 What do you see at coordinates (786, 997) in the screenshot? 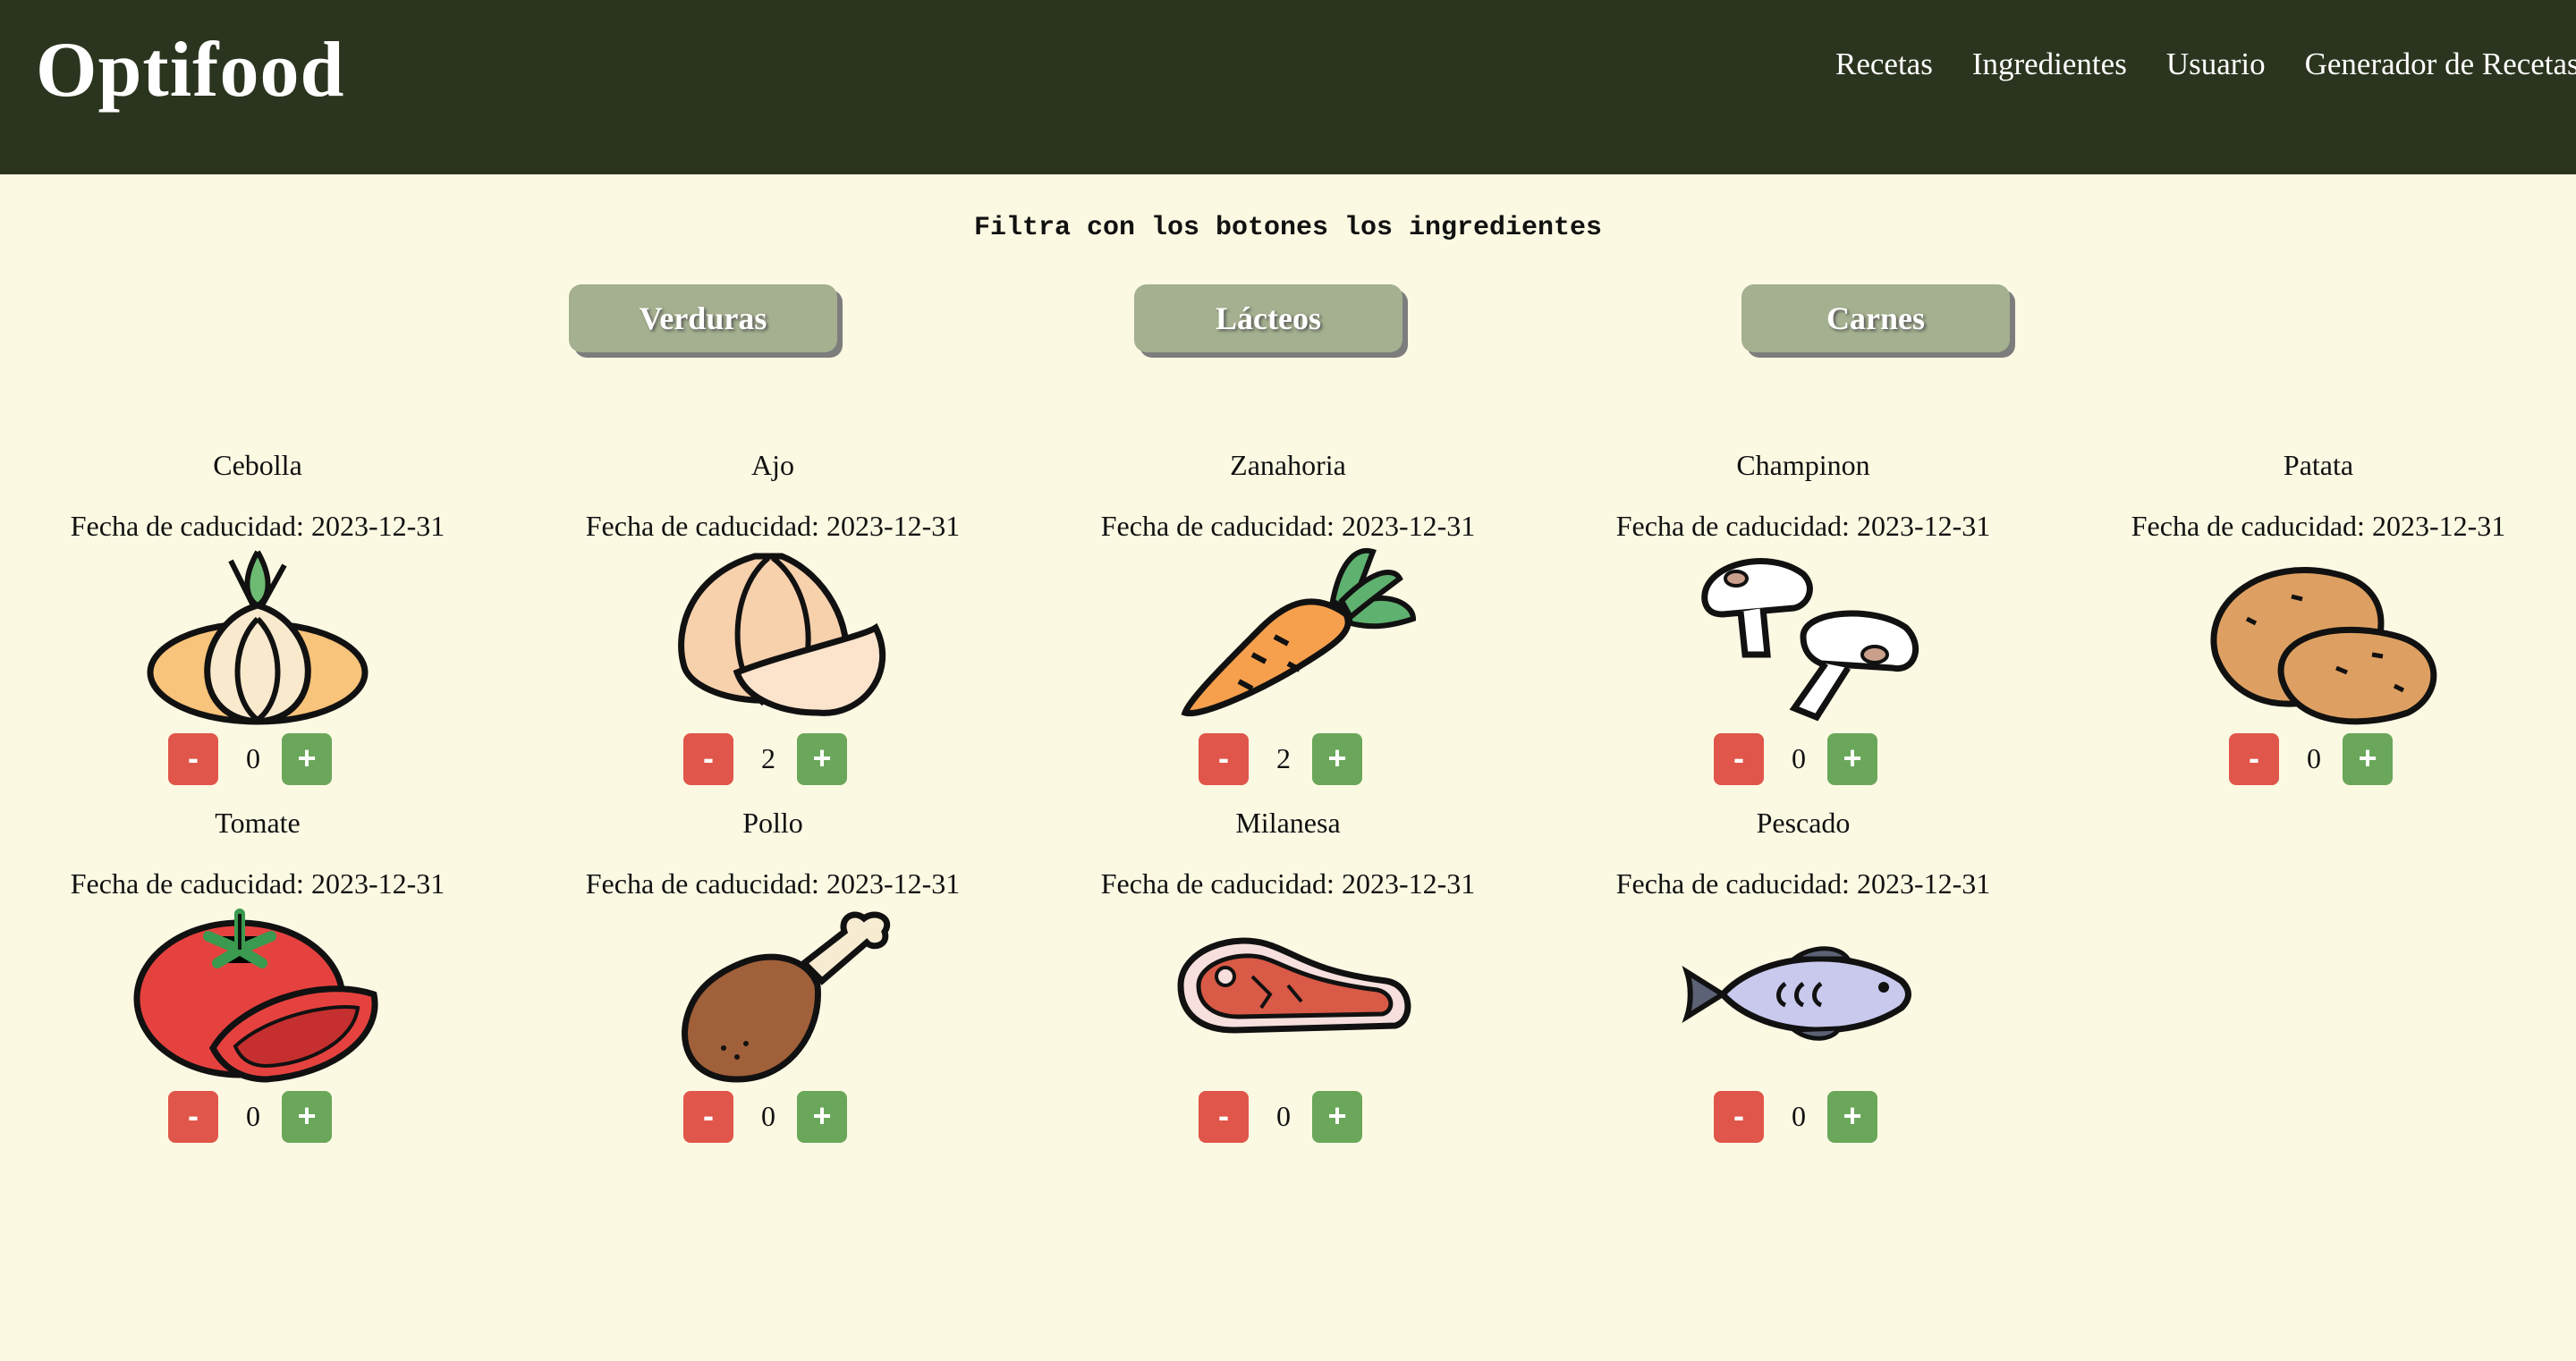
I see `chicken-leg-icon` at bounding box center [786, 997].